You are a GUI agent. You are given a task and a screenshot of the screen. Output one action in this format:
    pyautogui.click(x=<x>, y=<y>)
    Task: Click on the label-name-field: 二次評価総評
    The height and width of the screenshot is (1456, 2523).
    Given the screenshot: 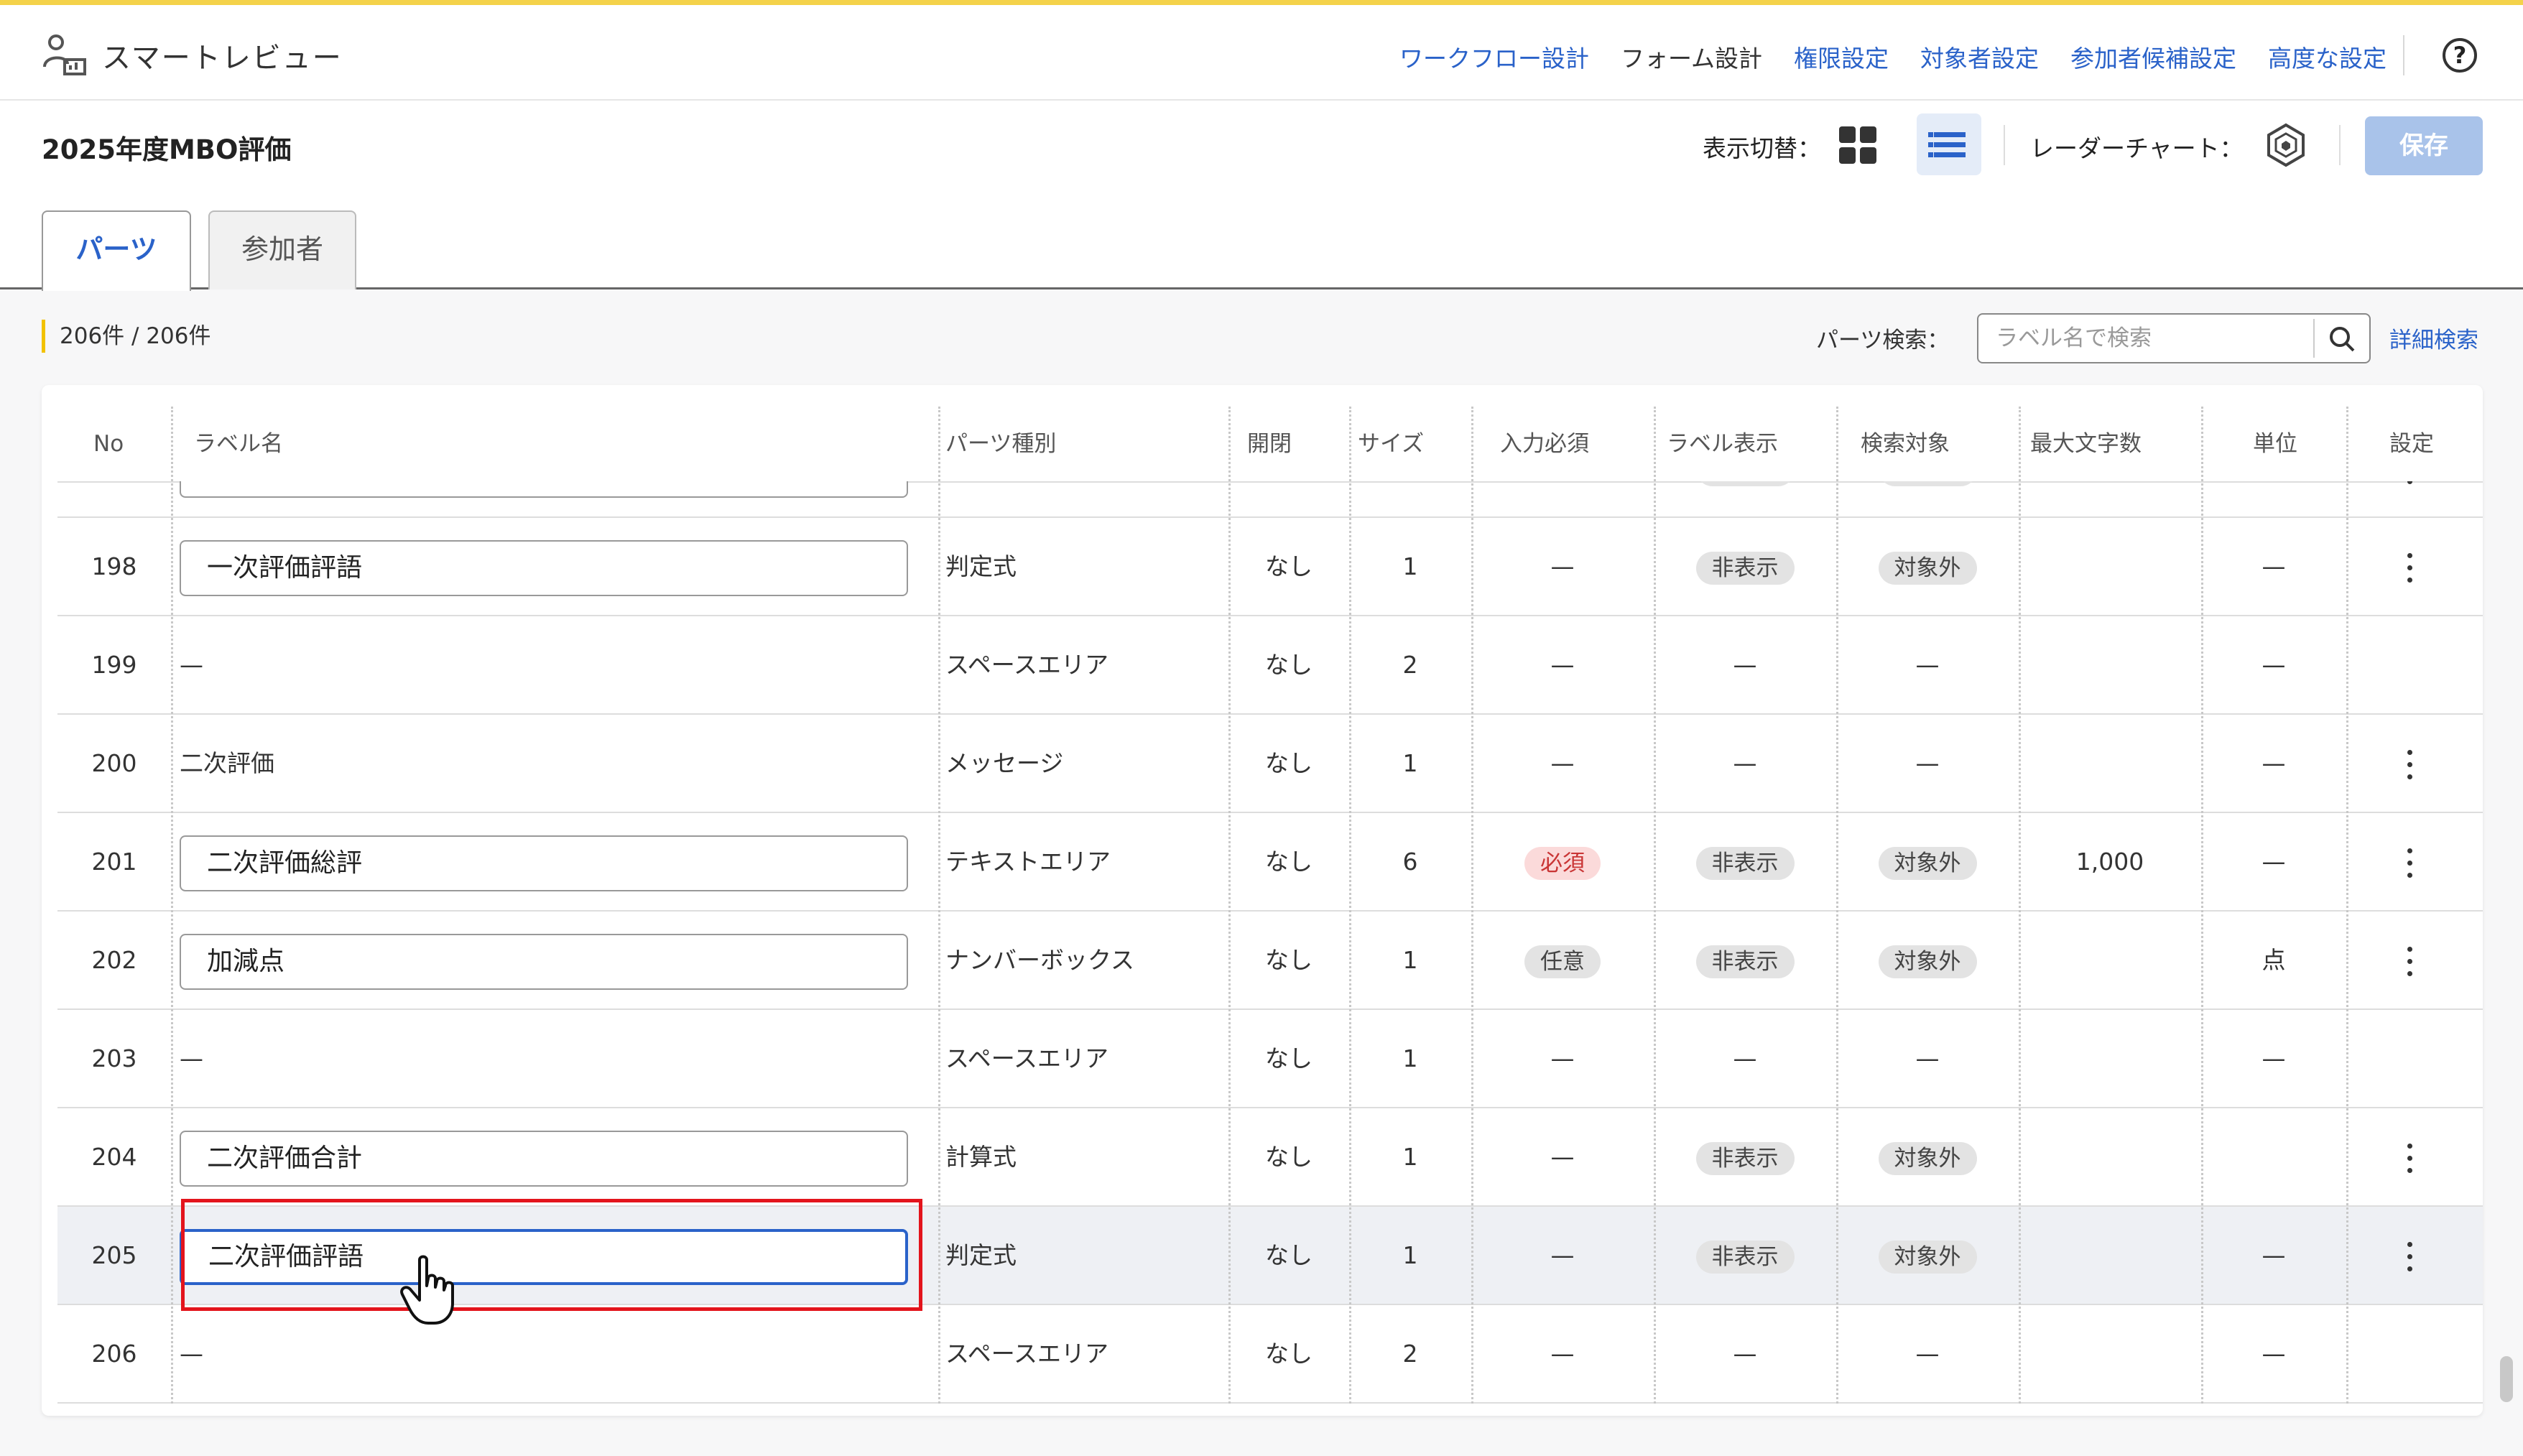 What is the action you would take?
    pyautogui.click(x=544, y=863)
    